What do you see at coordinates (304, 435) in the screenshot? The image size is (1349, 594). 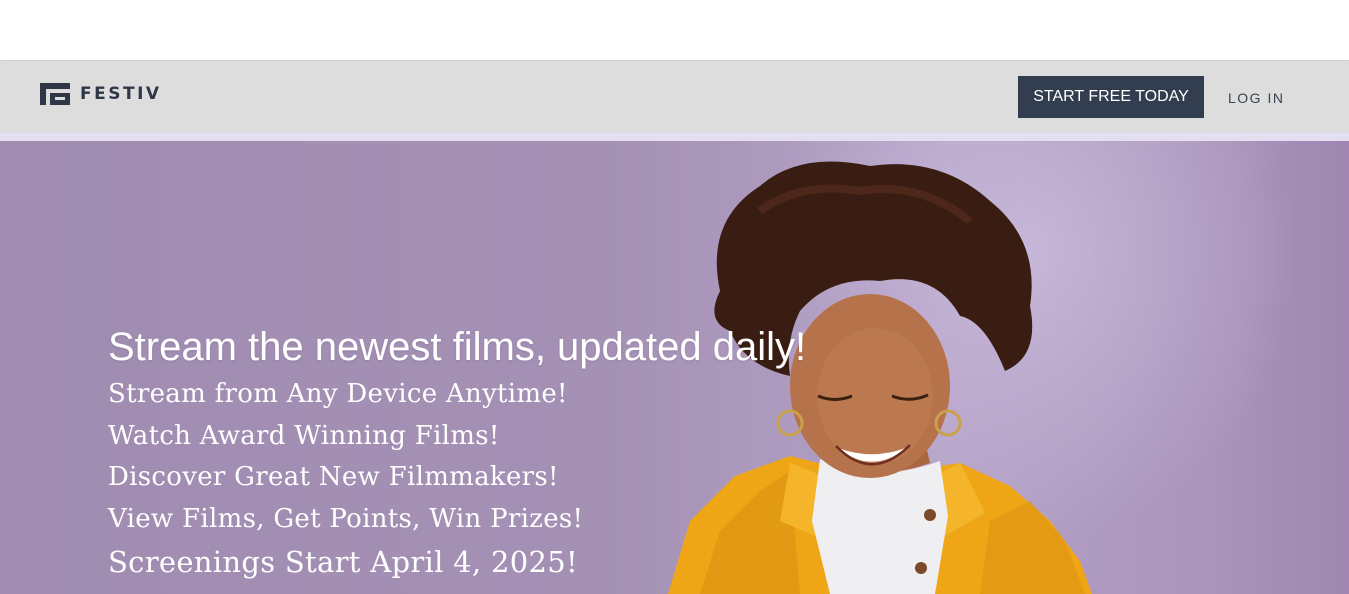 I see `feature-item: Watch Award Winning Films!` at bounding box center [304, 435].